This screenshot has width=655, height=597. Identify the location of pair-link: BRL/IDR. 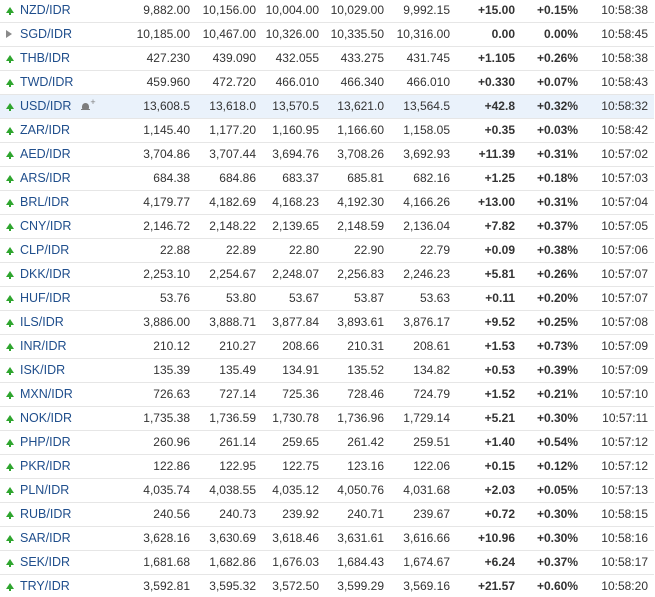
(44, 202).